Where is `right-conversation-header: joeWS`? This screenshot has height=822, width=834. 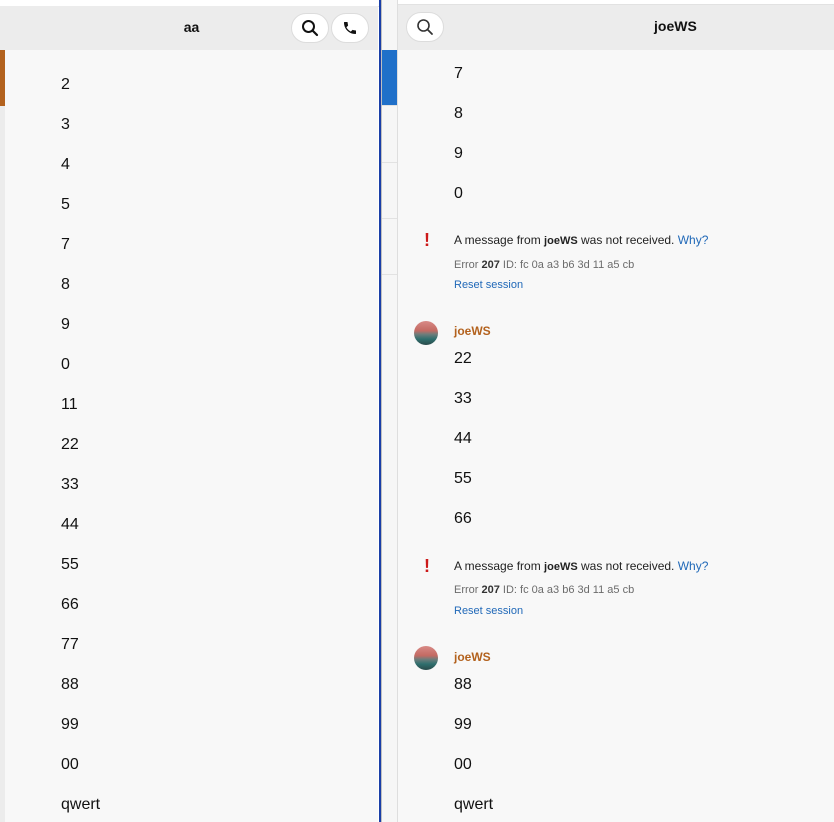
right-conversation-header: joeWS is located at coordinates (616, 27).